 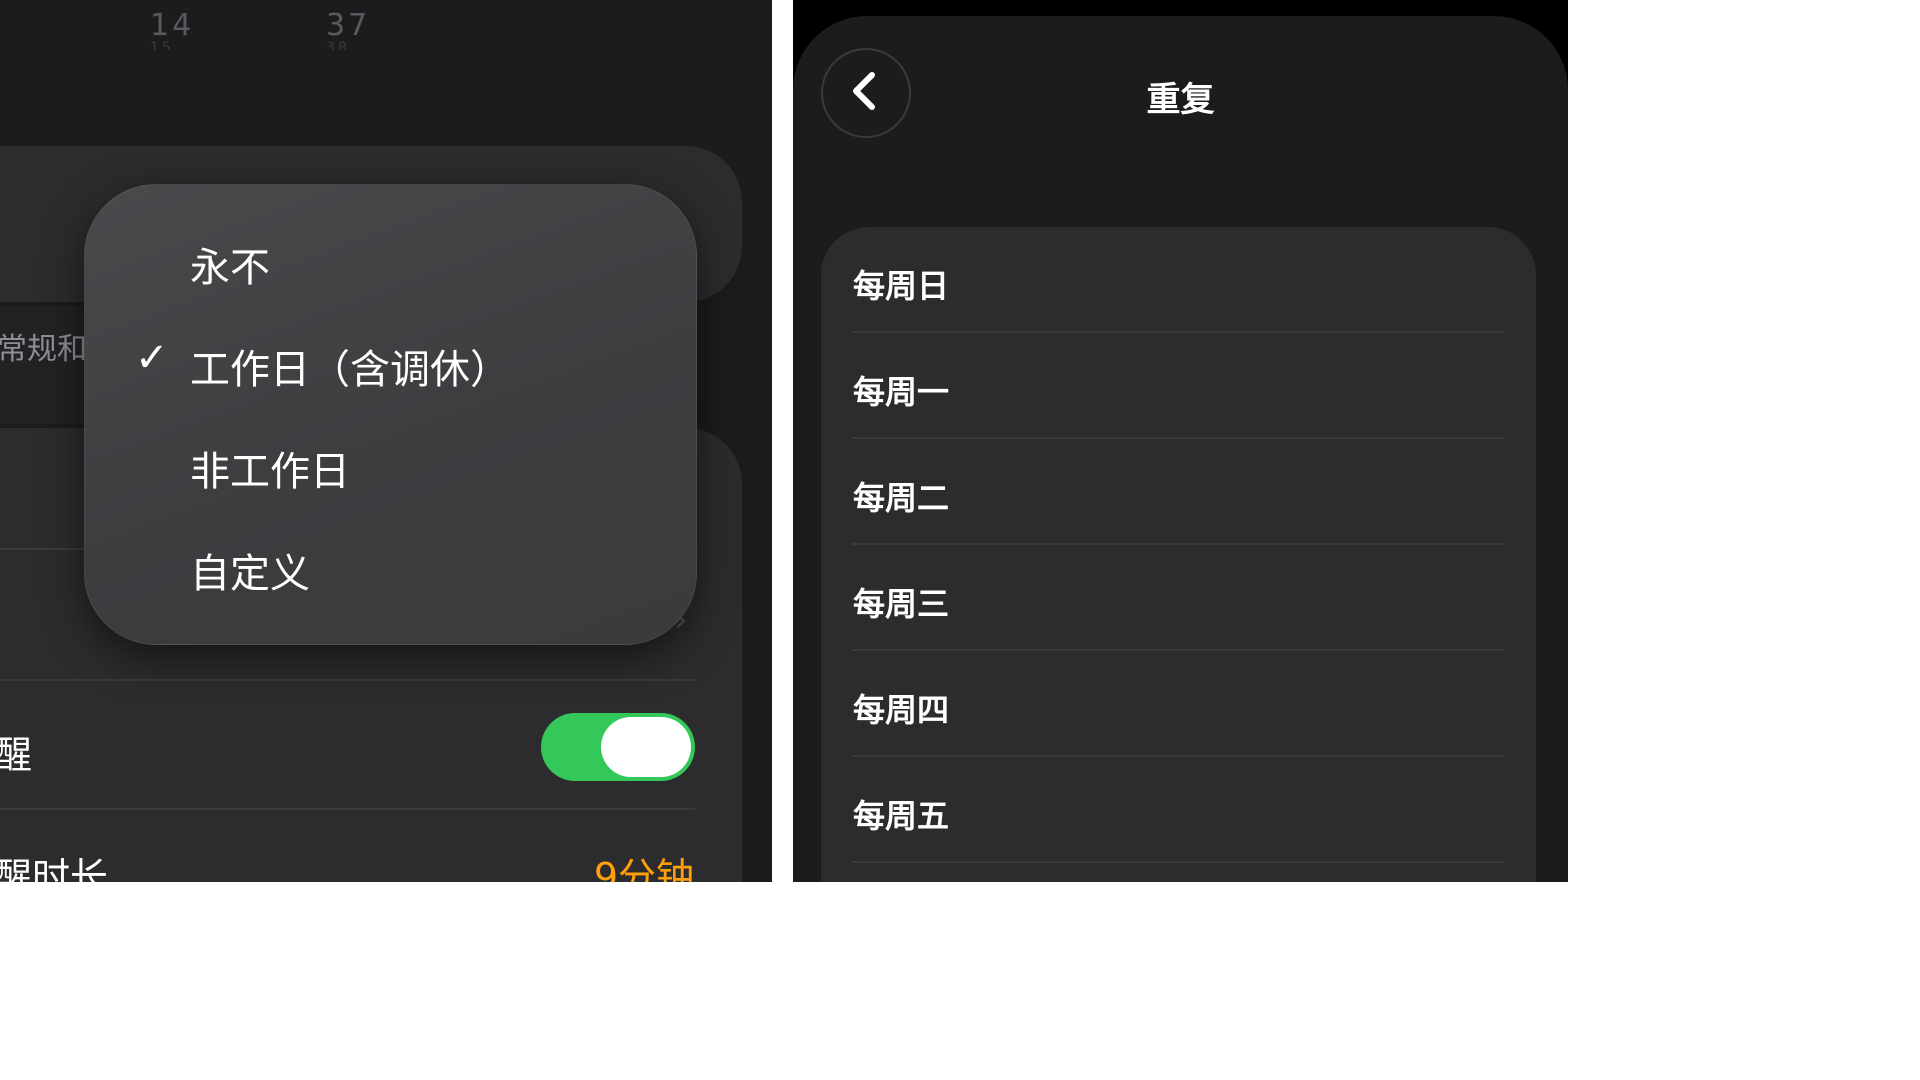 What do you see at coordinates (1178, 704) in the screenshot?
I see `list-item-thursday: 每周四` at bounding box center [1178, 704].